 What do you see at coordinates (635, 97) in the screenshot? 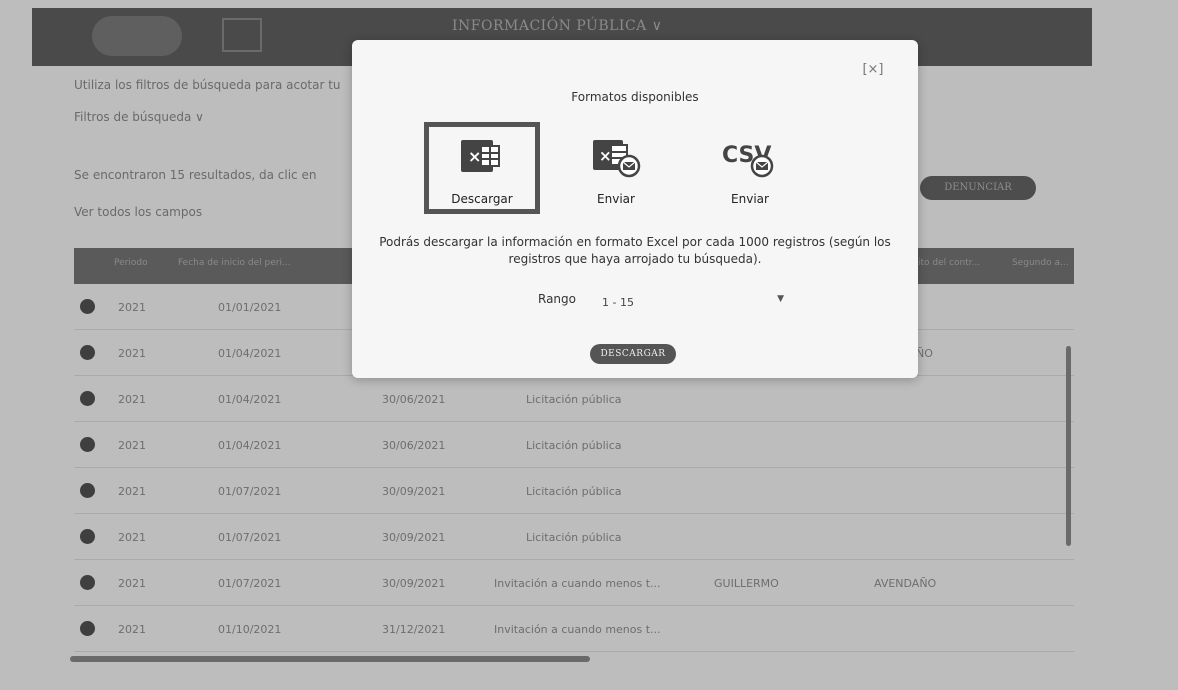
I see `dialog-title: Formatos disponibles` at bounding box center [635, 97].